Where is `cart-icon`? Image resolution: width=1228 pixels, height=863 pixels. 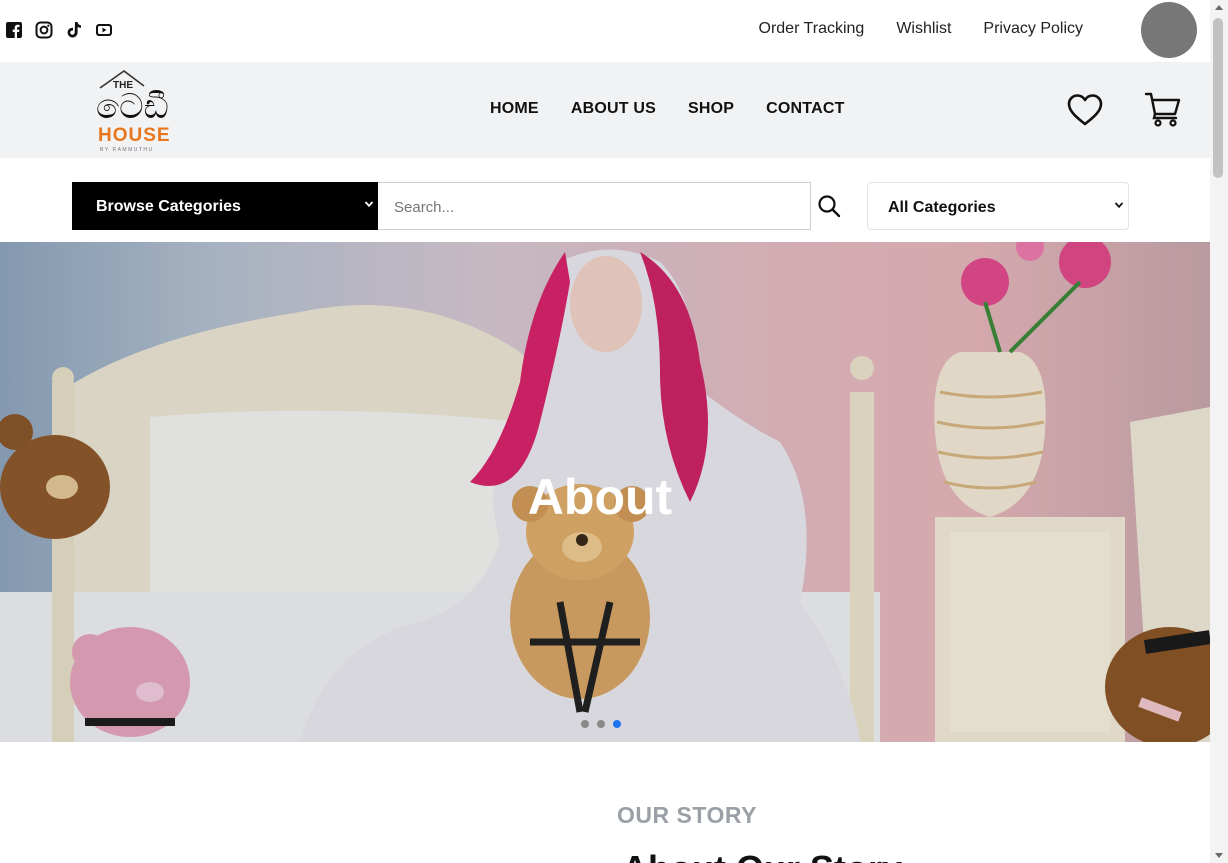 cart-icon is located at coordinates (1163, 109).